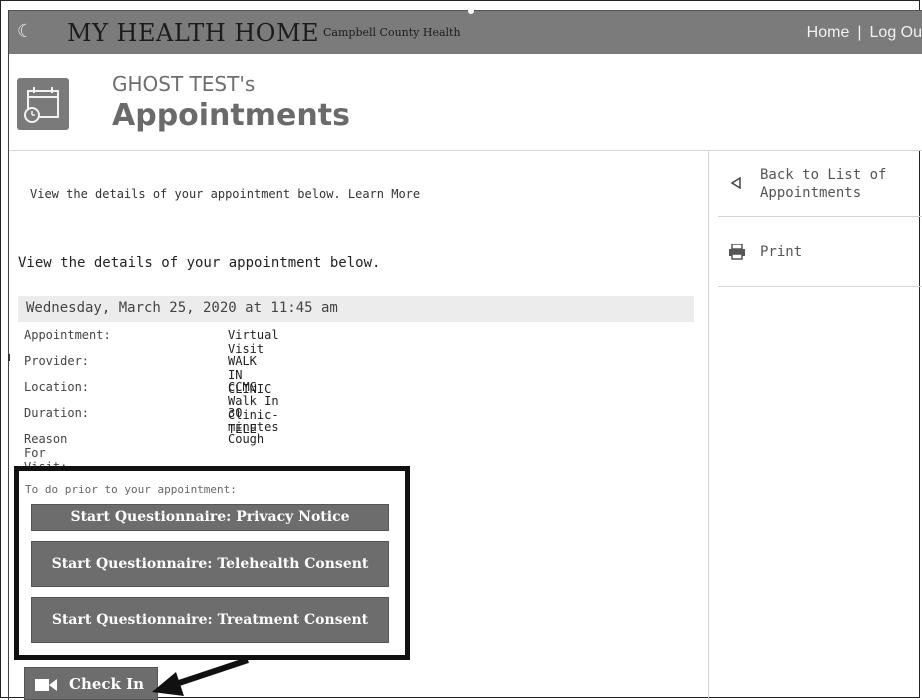  What do you see at coordinates (57, 413) in the screenshot?
I see `detail-label: Duration:` at bounding box center [57, 413].